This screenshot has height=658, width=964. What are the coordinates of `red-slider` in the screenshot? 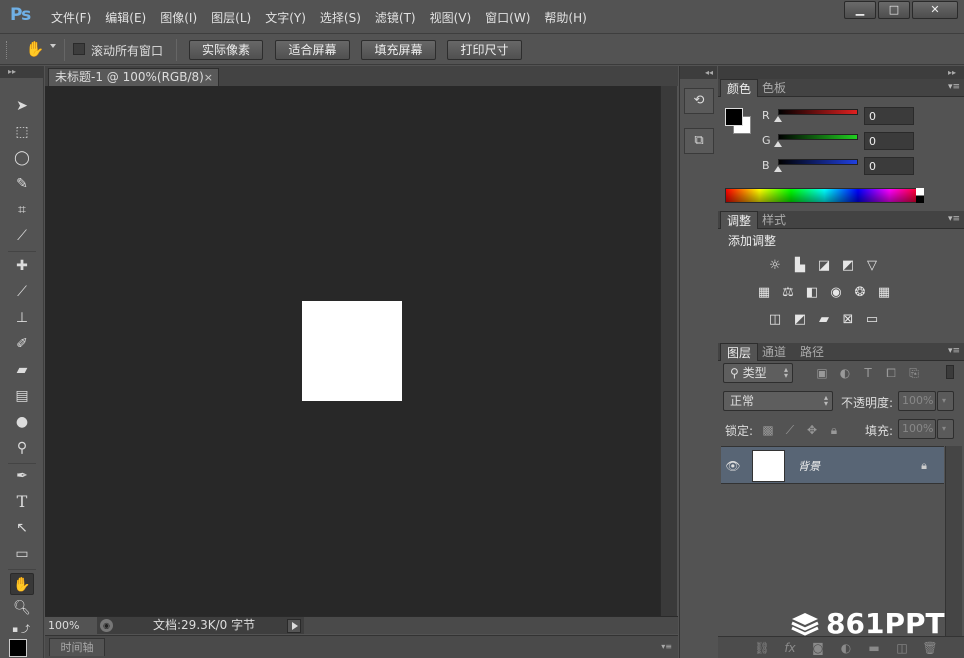 It's located at (818, 112).